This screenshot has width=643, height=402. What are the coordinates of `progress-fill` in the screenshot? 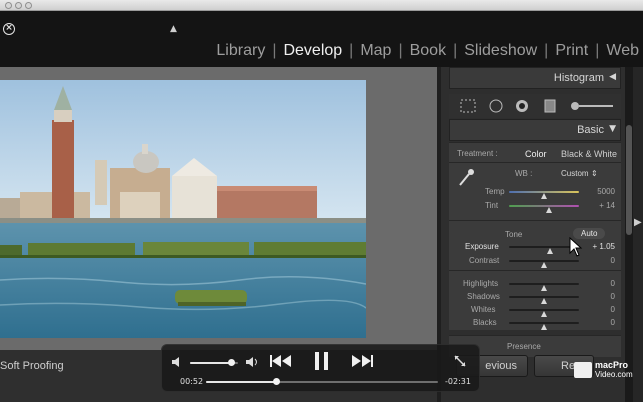 It's located at (241, 382).